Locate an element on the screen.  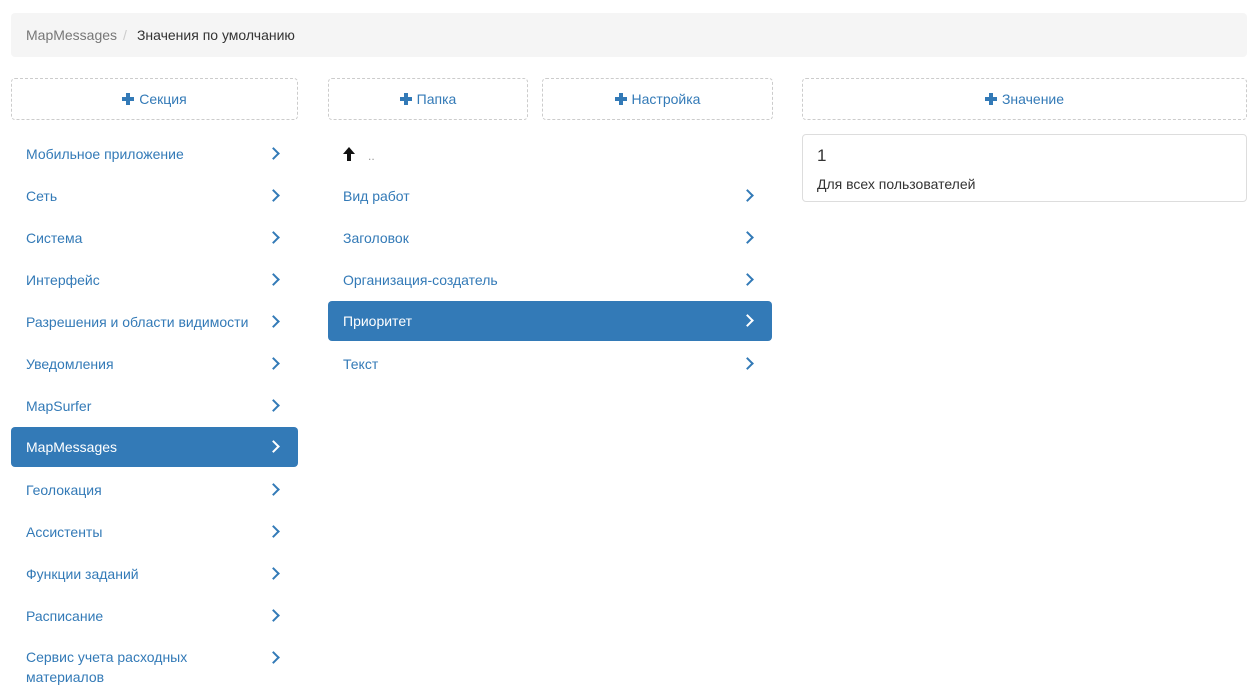
section-item-label: Геолокация is located at coordinates (64, 490).